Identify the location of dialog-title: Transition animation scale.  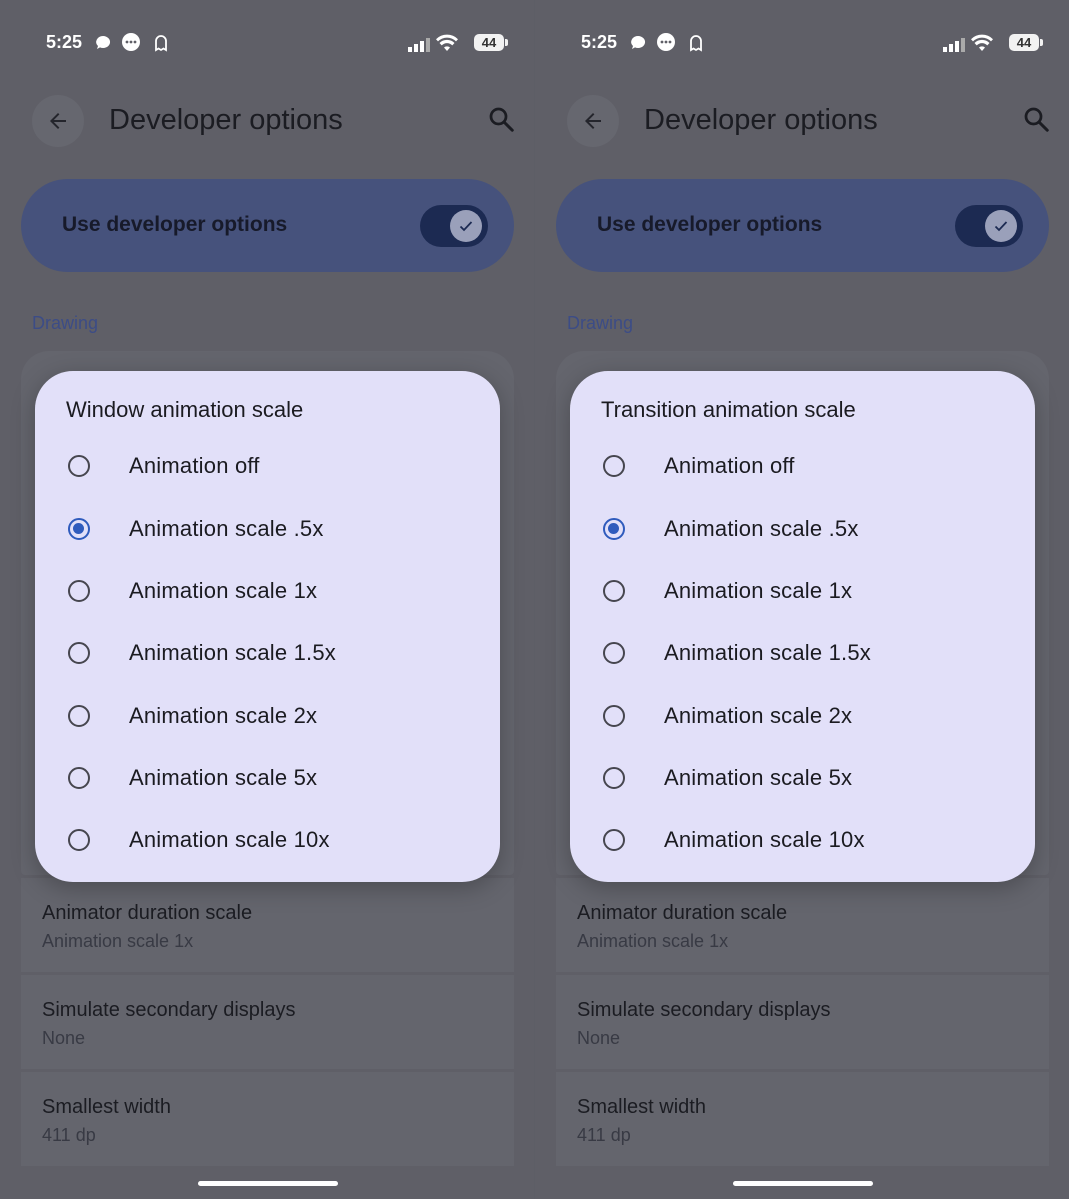
(728, 409).